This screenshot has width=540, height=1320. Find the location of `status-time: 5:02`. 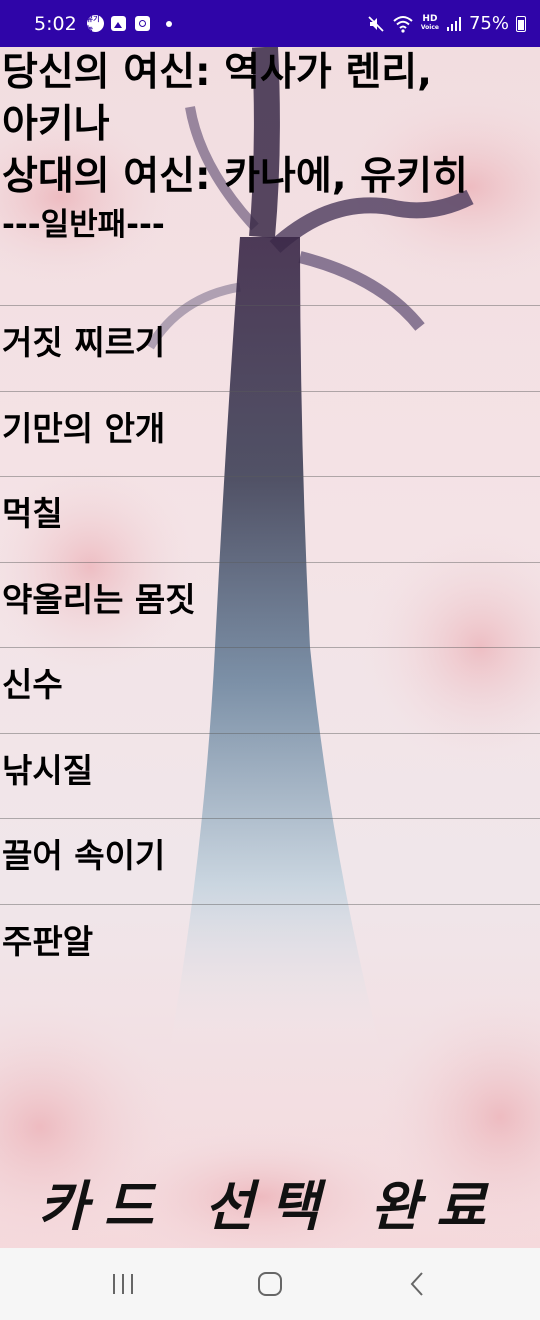

status-time: 5:02 is located at coordinates (55, 23).